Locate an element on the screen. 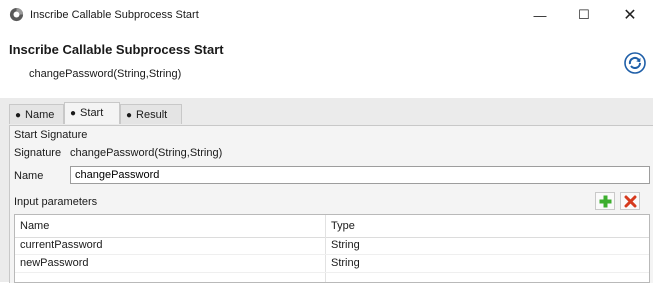 The height and width of the screenshot is (283, 653). window-titlebar: Inscribe Callable Subprocess Start — ☐ ✕ is located at coordinates (326, 15).